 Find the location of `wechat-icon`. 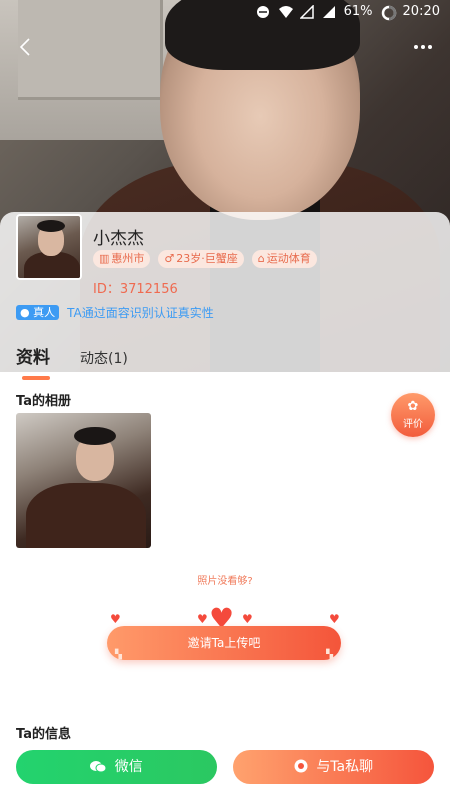

wechat-icon is located at coordinates (100, 767).